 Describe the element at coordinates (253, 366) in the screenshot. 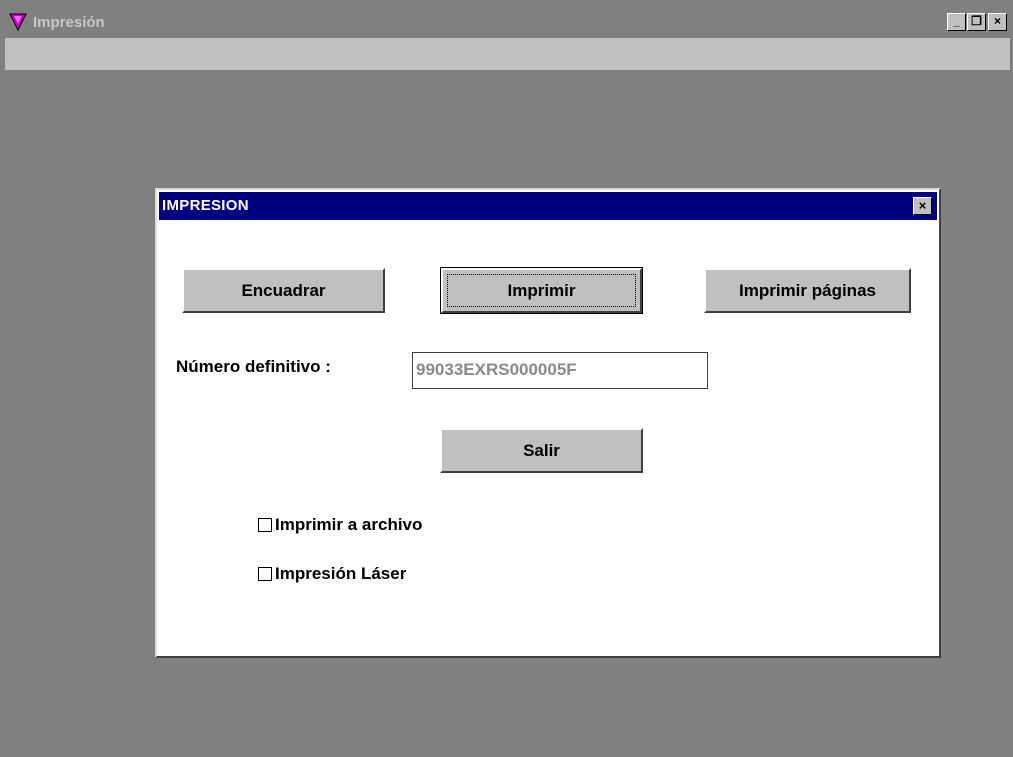

I see `numero-definitivo-label: Número definitivo :` at that location.